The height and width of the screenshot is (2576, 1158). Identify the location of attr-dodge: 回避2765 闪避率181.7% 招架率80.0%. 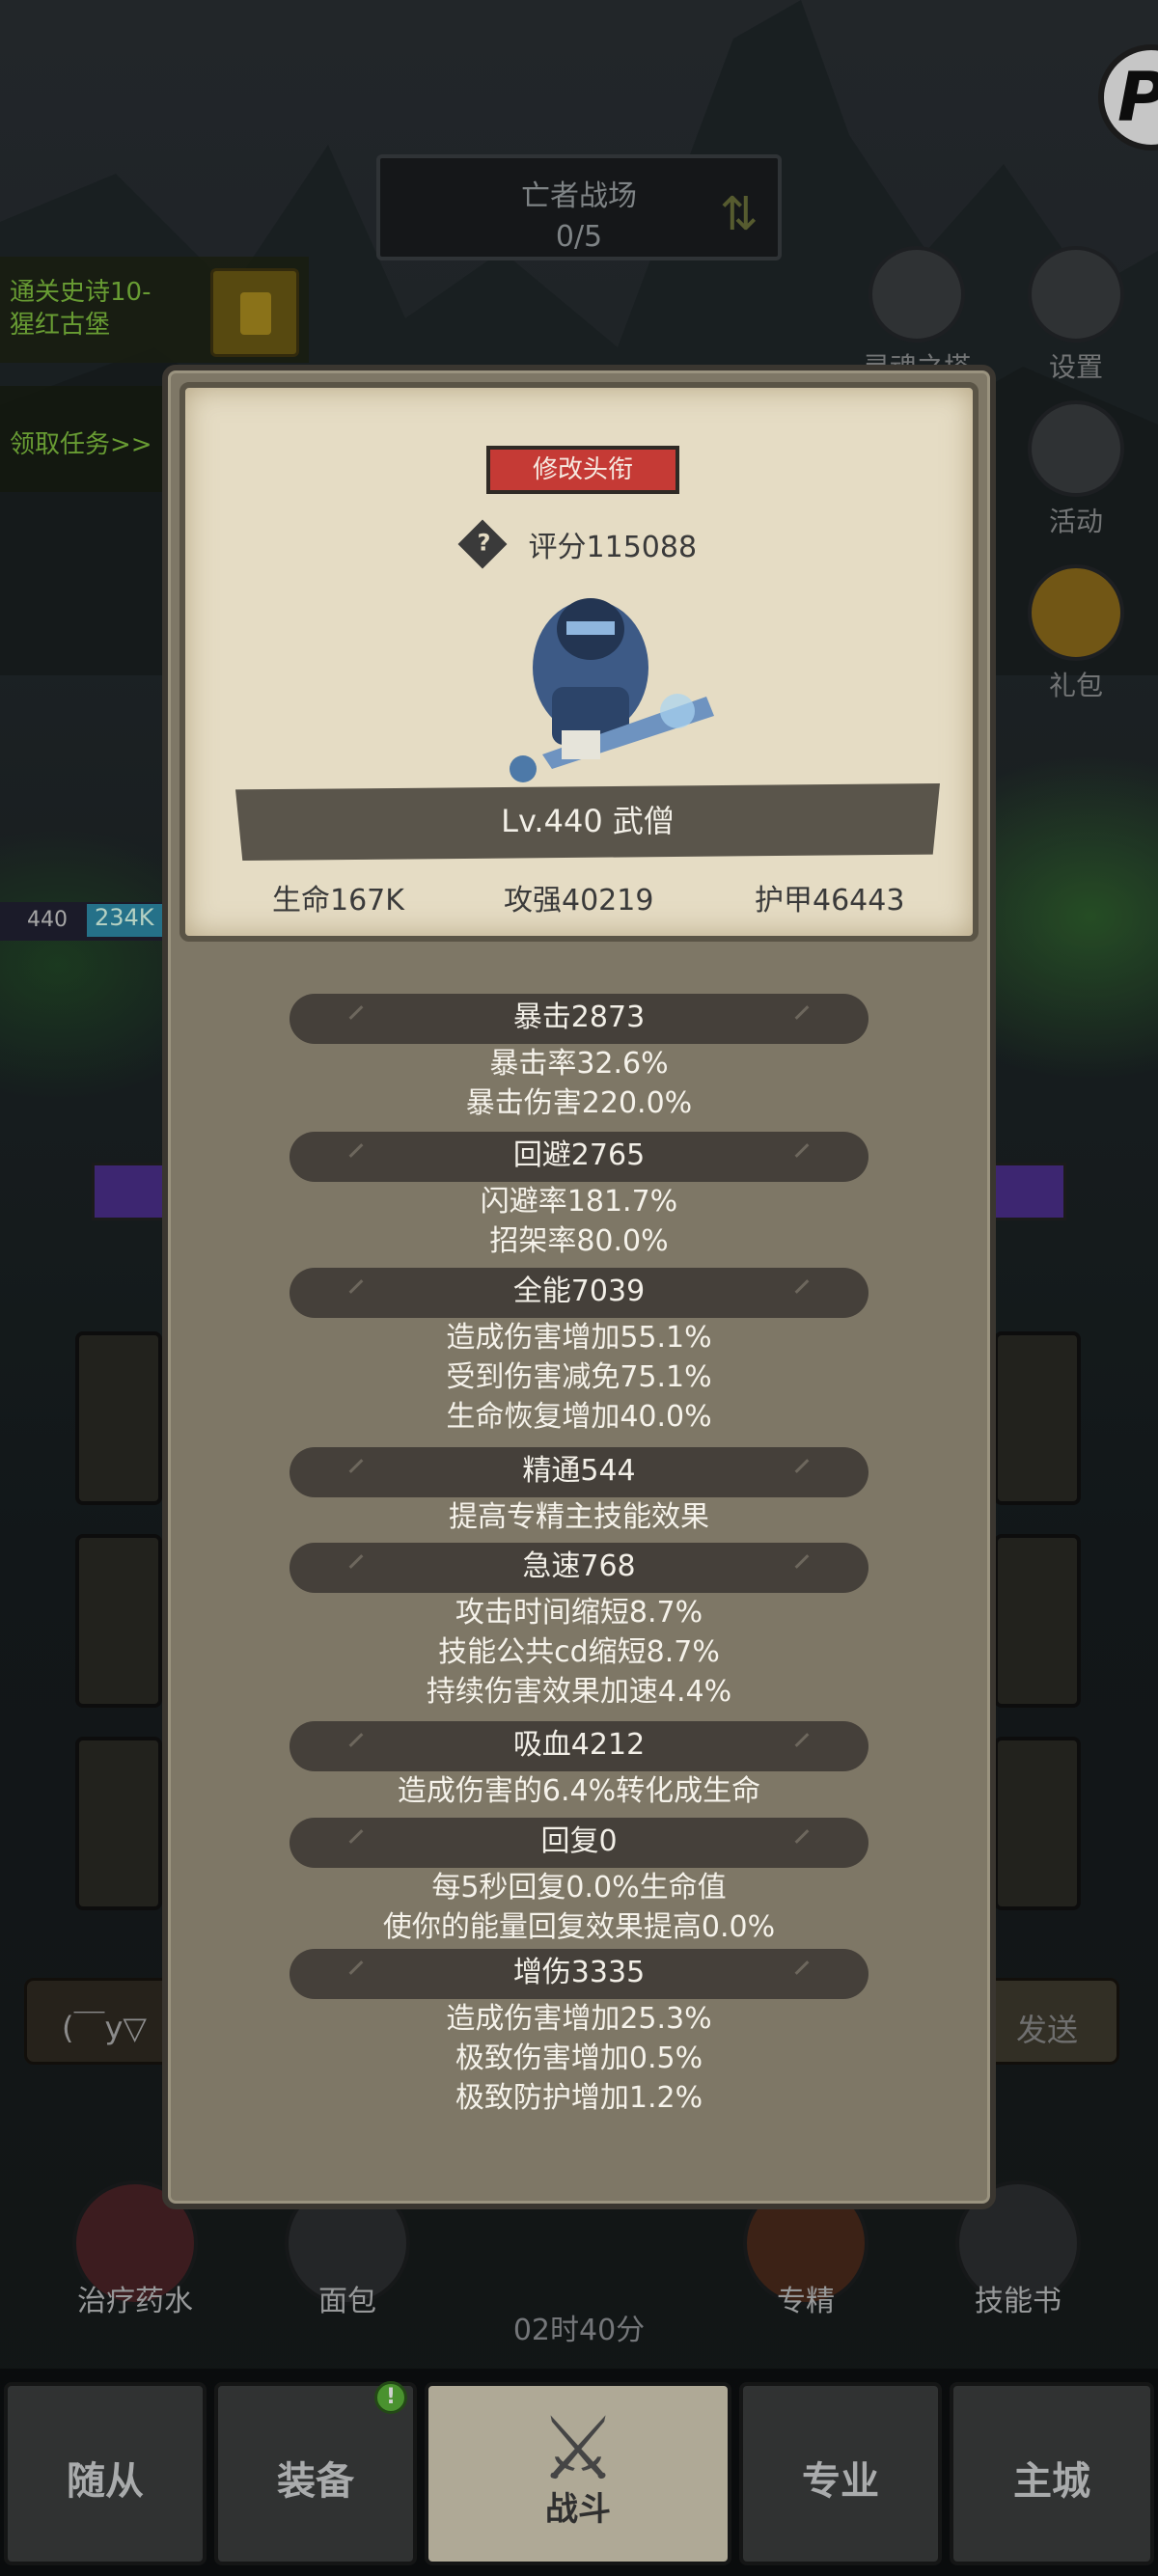
(579, 1197).